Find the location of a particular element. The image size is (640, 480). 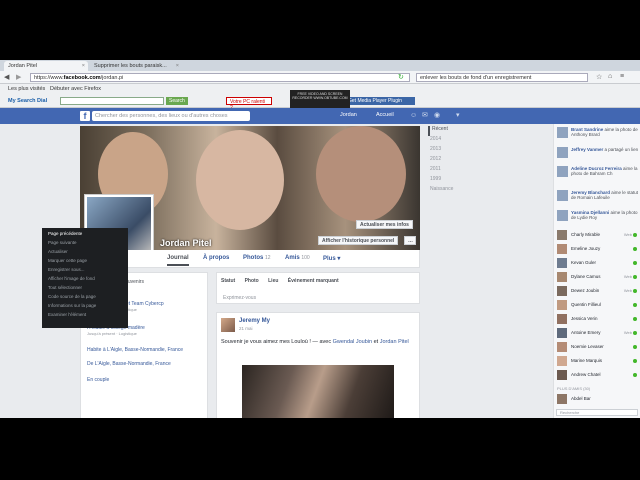

back-icon: ◀ is located at coordinates (6, 77).